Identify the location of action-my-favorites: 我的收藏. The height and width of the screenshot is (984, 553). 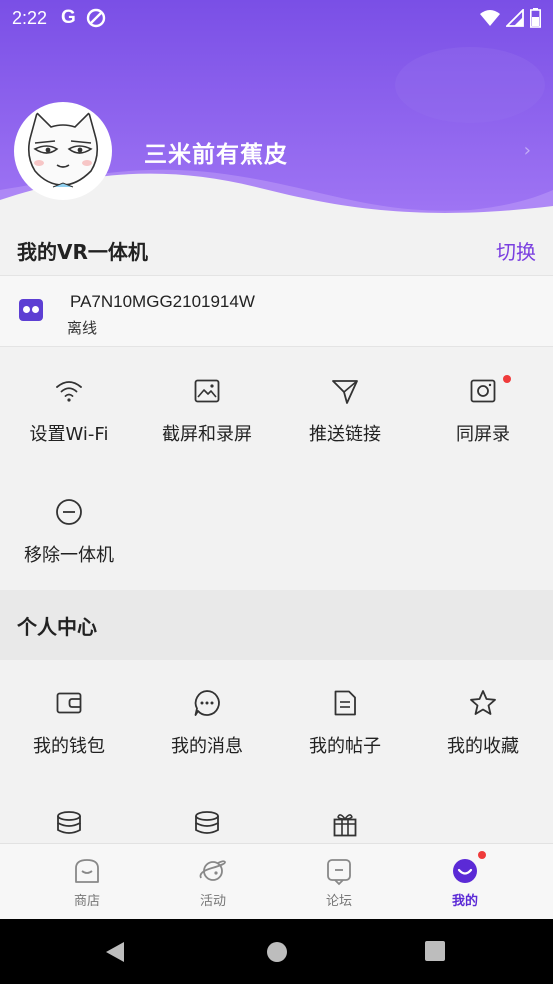
(483, 723).